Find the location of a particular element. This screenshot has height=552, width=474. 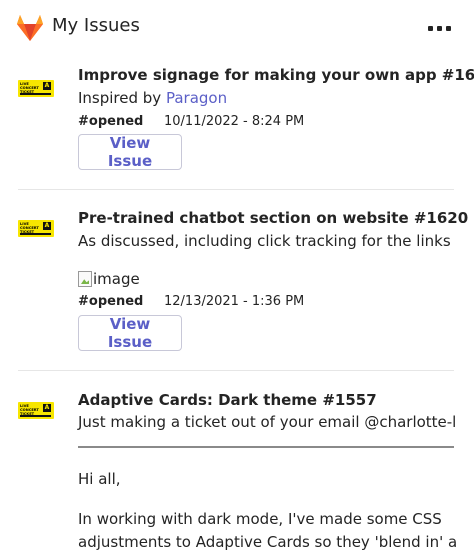

paragon-link: Paragon is located at coordinates (196, 98).